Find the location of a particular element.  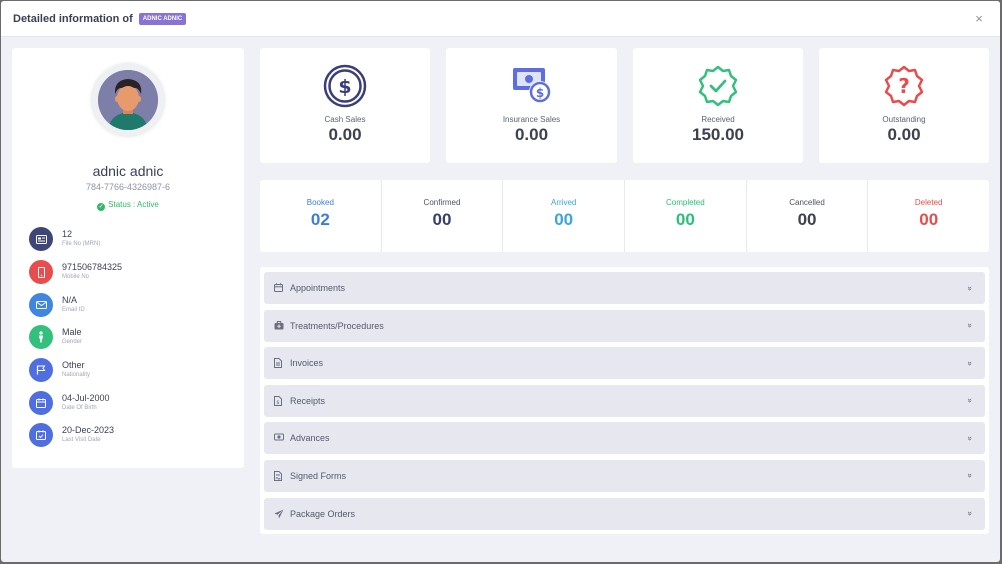

stat-card-outstanding: ? Outstanding 0.00 is located at coordinates (904, 105).